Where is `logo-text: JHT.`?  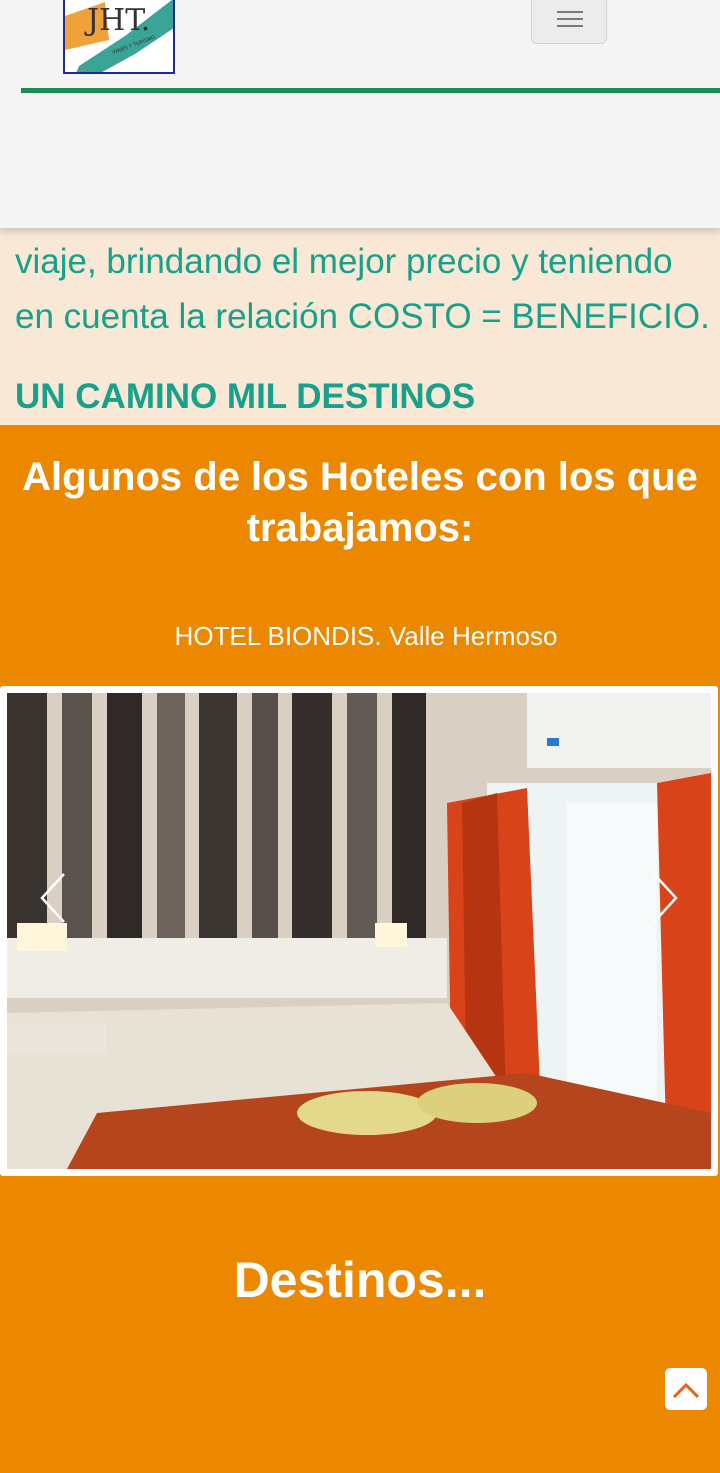
logo-text: JHT. is located at coordinates (117, 20).